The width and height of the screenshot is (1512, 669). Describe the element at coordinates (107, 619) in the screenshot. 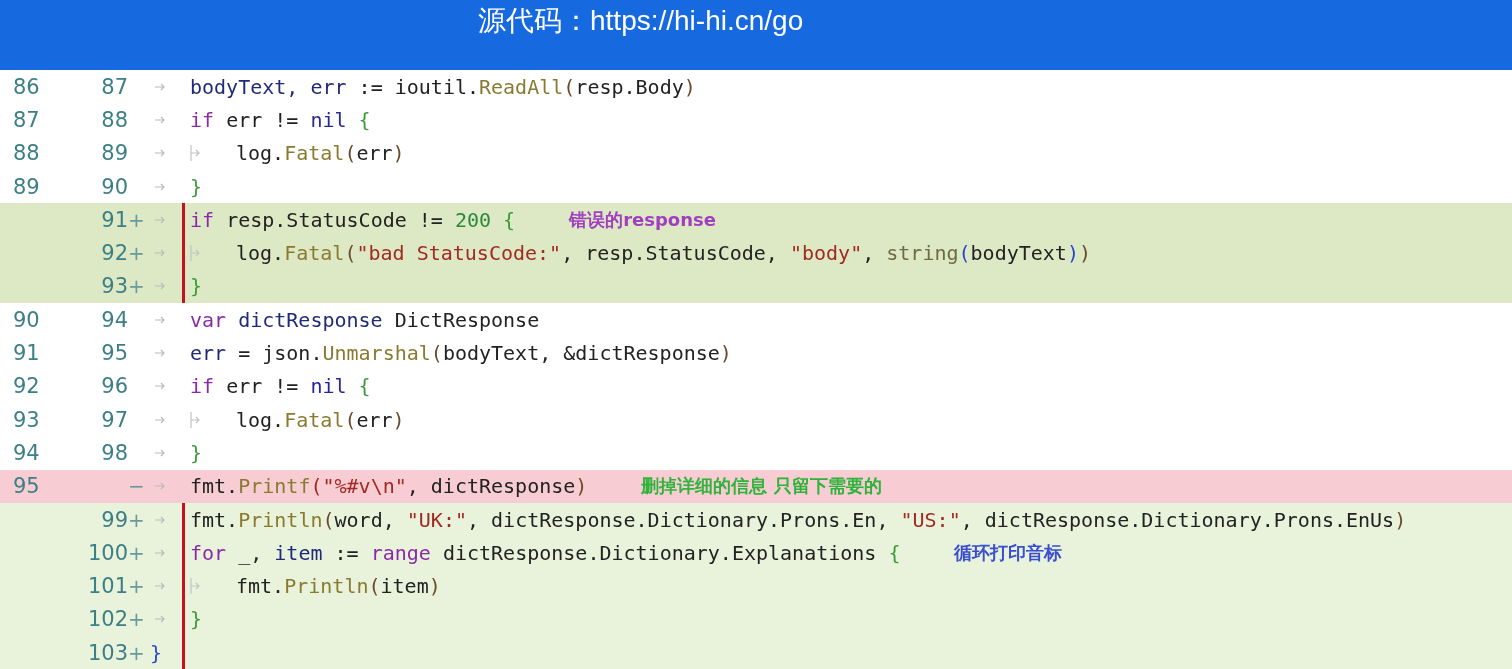

I see `line-number: 102` at that location.